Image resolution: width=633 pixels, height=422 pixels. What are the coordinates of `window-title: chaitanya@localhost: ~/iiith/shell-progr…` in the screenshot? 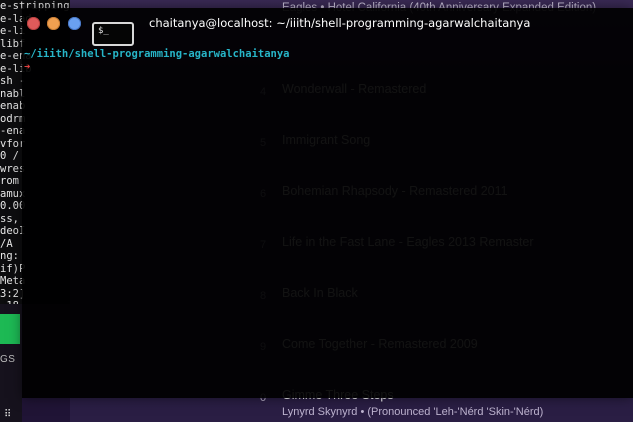 It's located at (340, 23).